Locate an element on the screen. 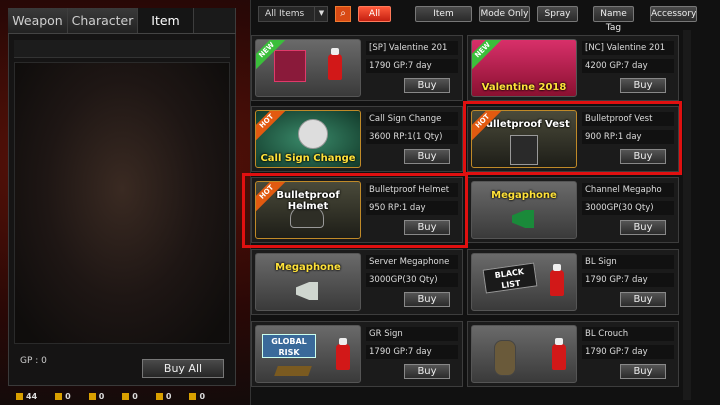  list-icon is located at coordinates (19, 396).